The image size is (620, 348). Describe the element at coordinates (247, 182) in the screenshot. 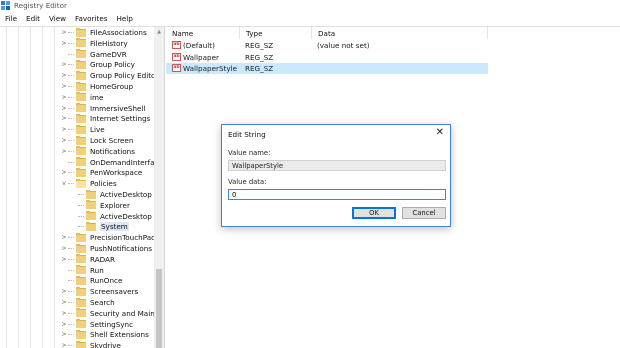

I see `value-data-label: Value data:` at that location.